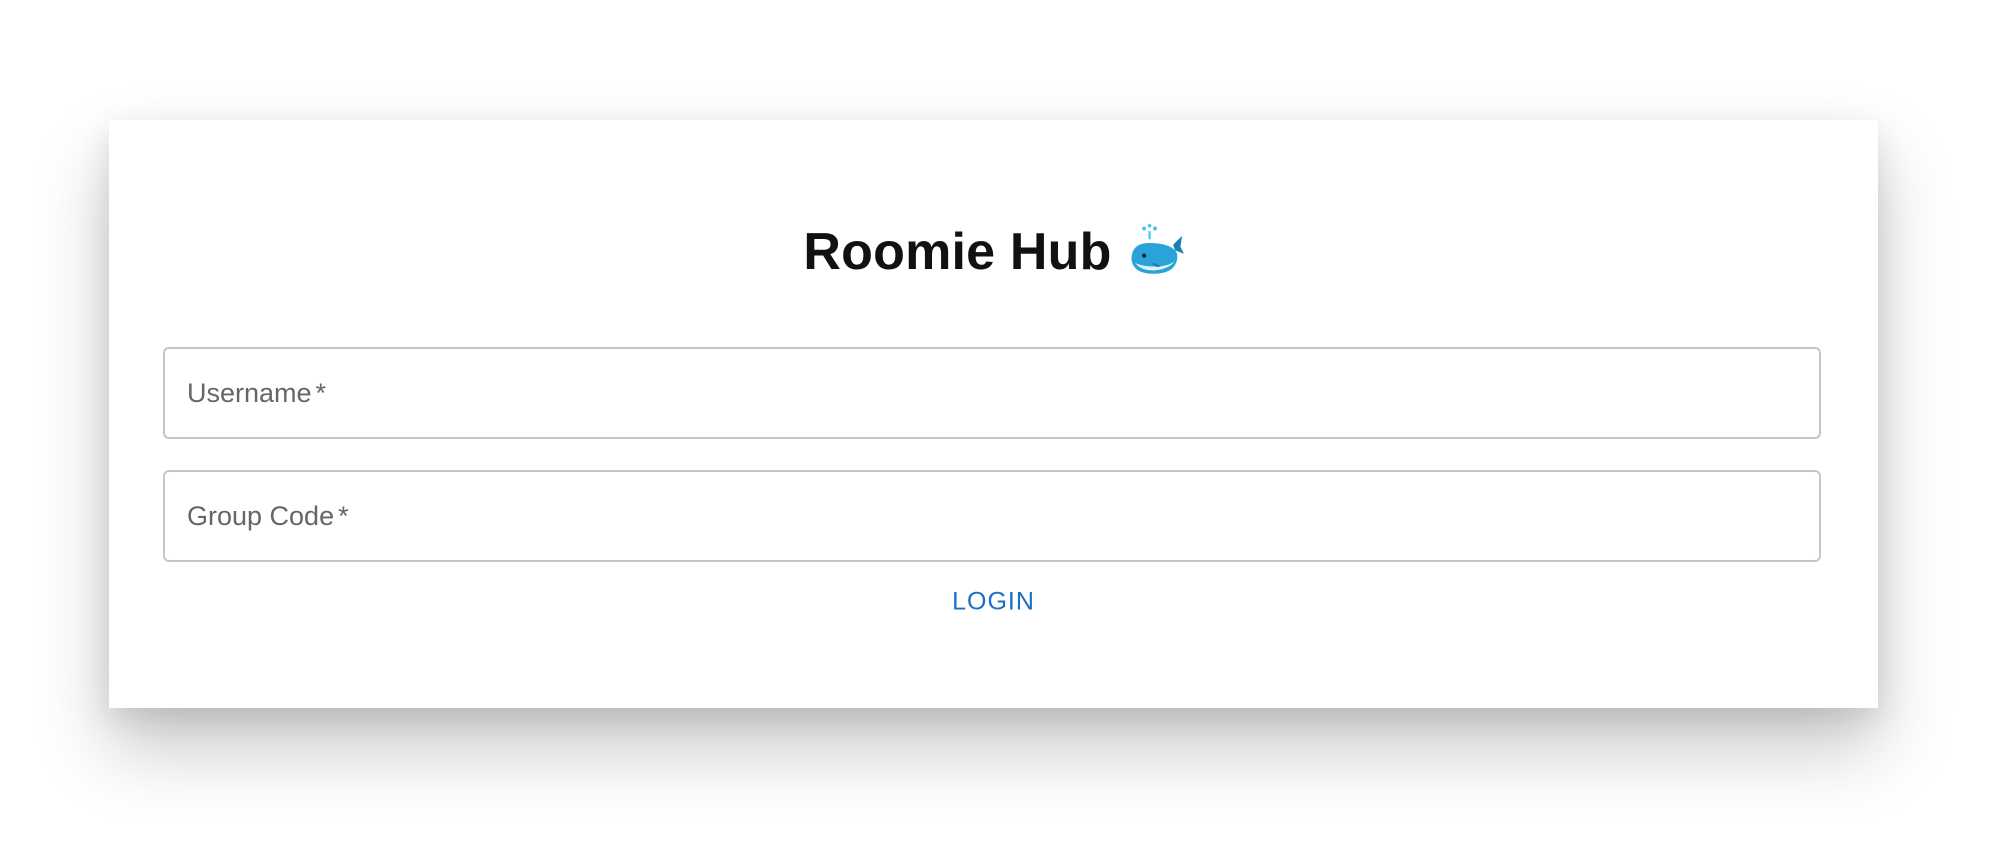 The height and width of the screenshot is (847, 2000). Describe the element at coordinates (1155, 252) in the screenshot. I see `whale-icon` at that location.